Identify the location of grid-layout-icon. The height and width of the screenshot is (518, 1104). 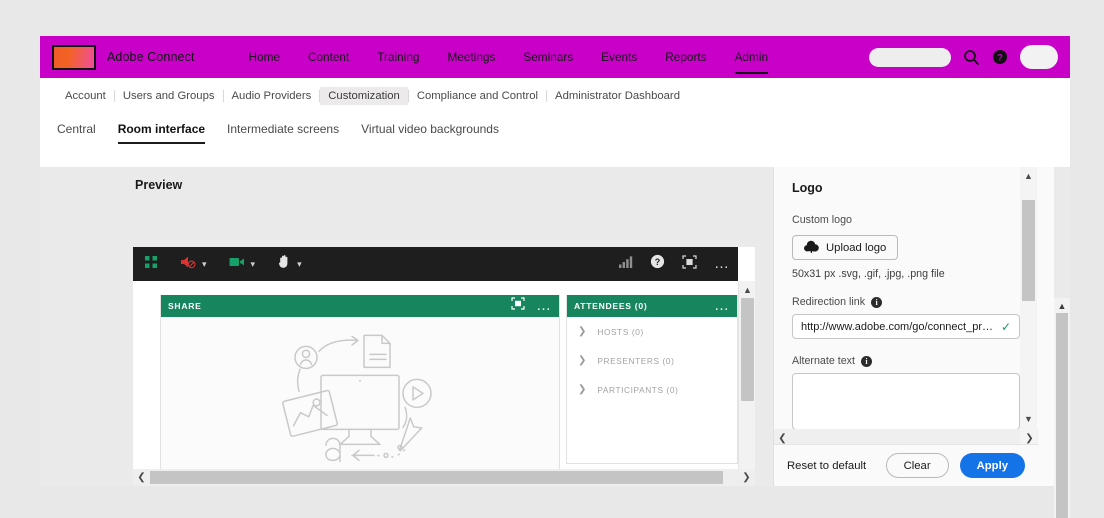
(151, 264).